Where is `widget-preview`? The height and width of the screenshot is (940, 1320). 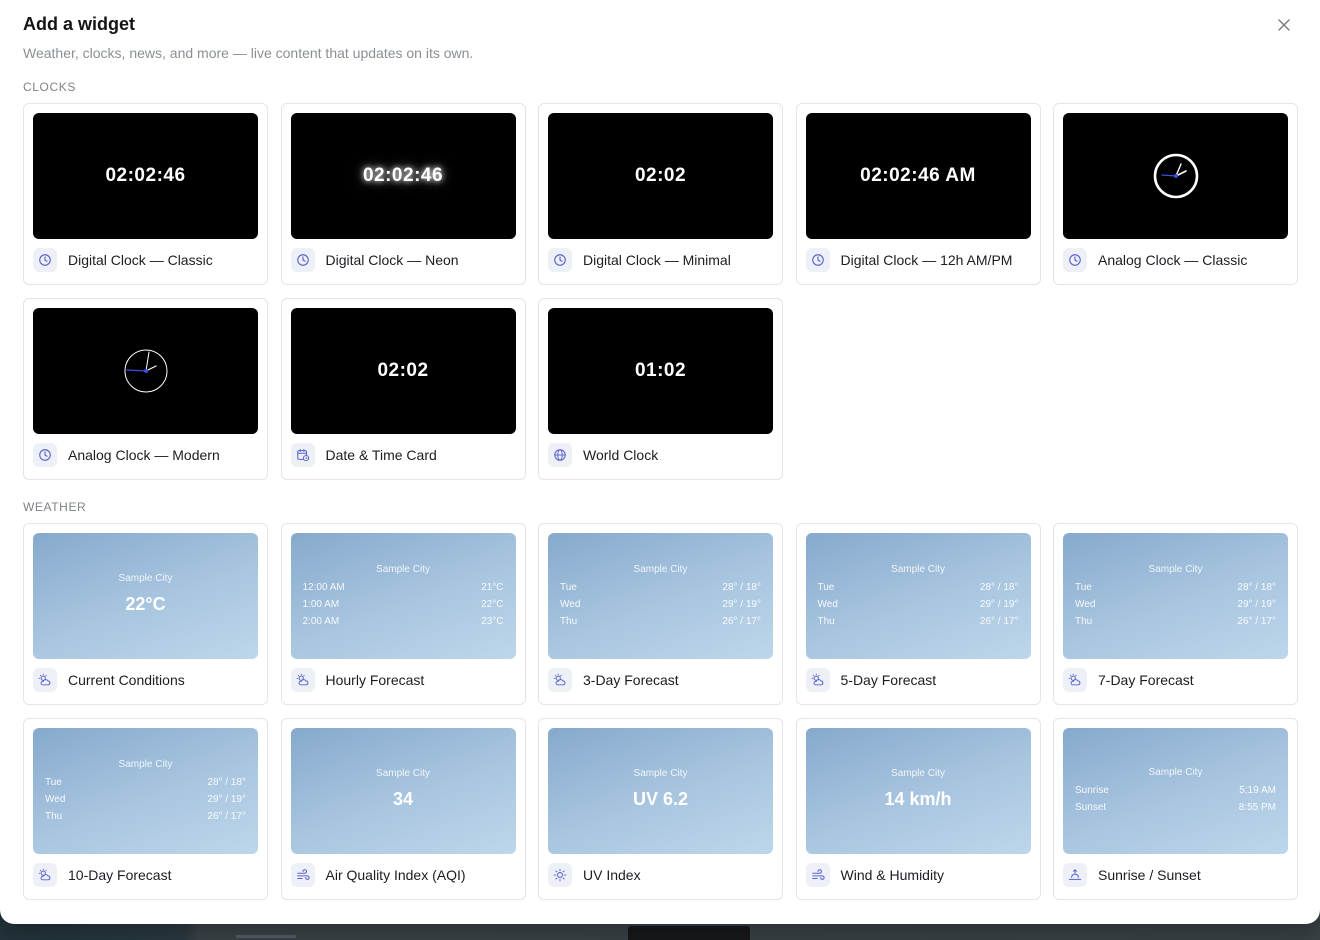
widget-preview is located at coordinates (145, 371).